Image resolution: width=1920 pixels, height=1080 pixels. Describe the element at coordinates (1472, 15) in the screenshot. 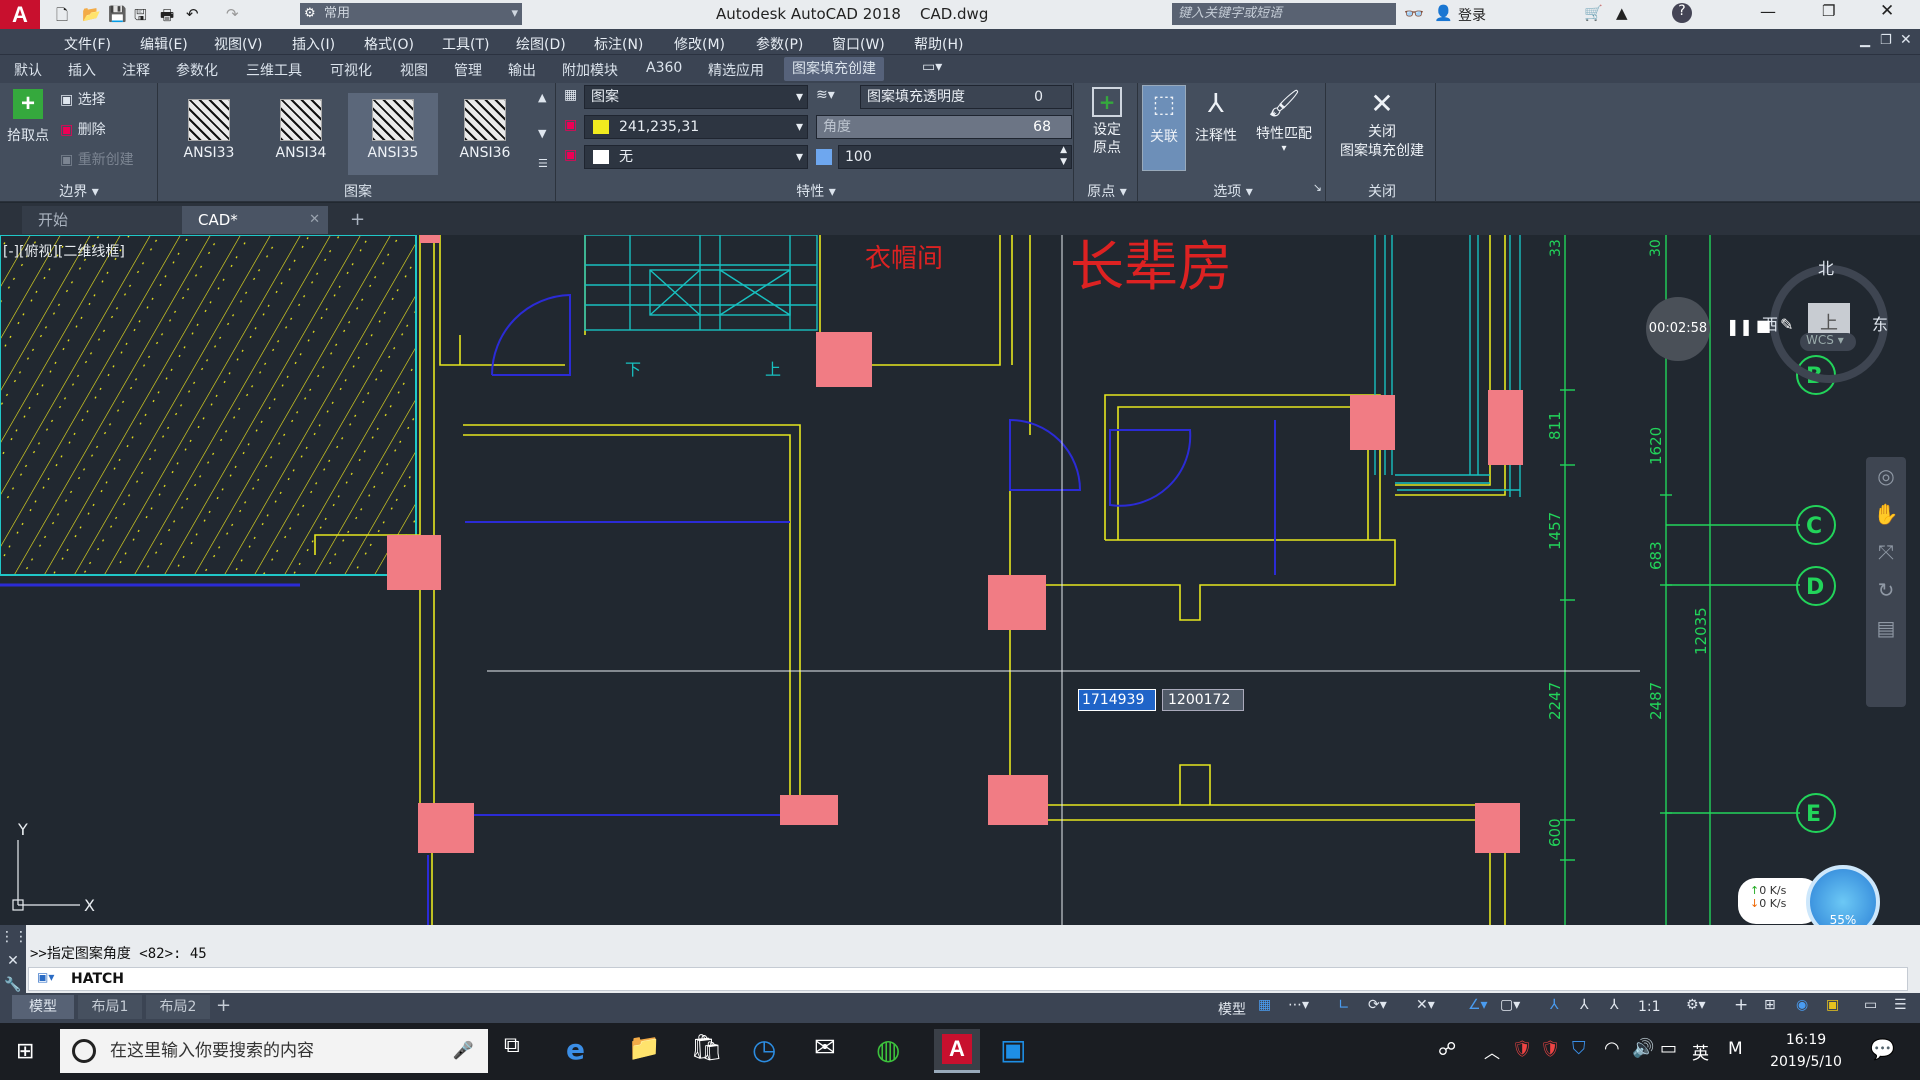

I see `login-link: 登录` at that location.